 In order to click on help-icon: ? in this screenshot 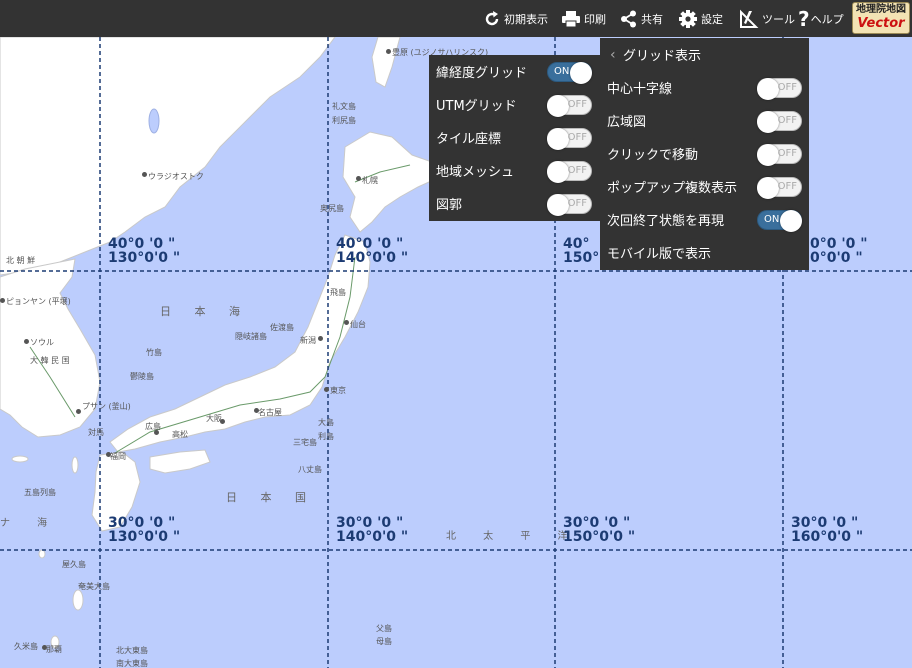, I will do `click(804, 18)`.